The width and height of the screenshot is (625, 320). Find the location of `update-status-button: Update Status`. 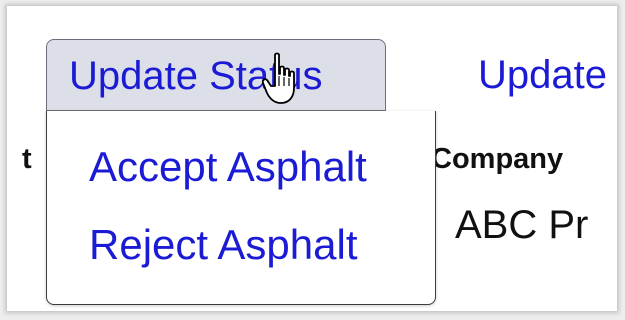

update-status-button: Update Status is located at coordinates (216, 75).